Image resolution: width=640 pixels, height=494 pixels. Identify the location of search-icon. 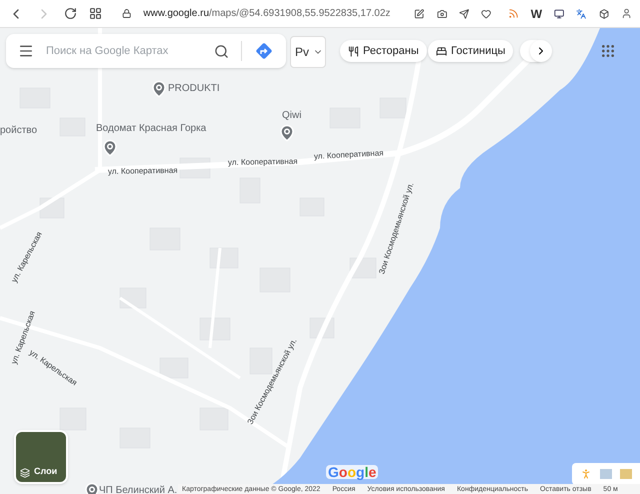
(221, 51).